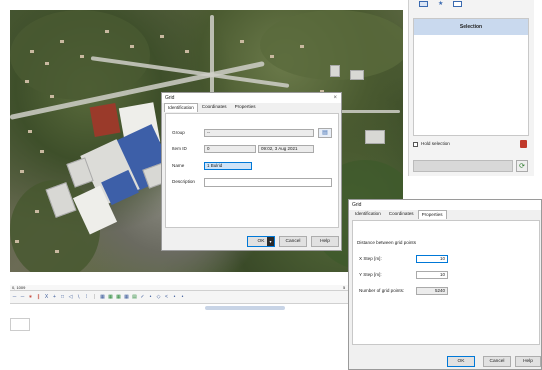 Image resolution: width=542 pixels, height=370 pixels. What do you see at coordinates (432, 259) in the screenshot?
I see `x-step-field: 10` at bounding box center [432, 259].